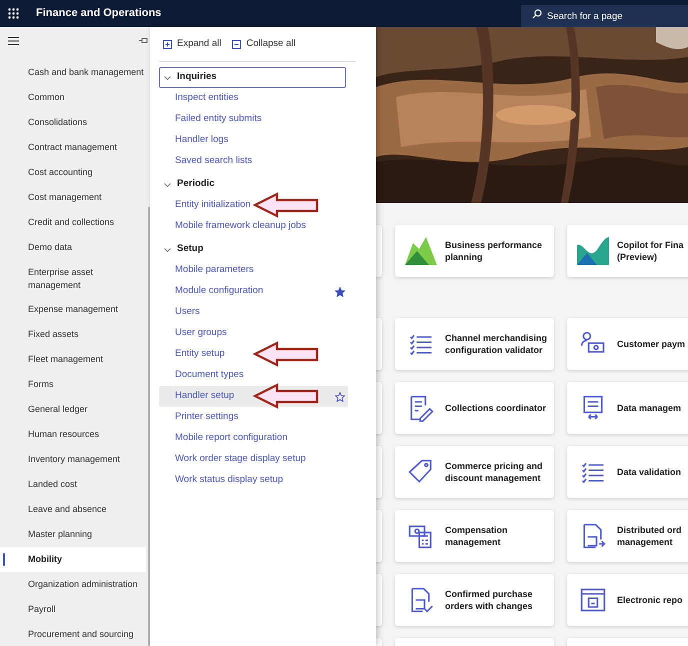  I want to click on tile-title: Compensation management, so click(476, 536).